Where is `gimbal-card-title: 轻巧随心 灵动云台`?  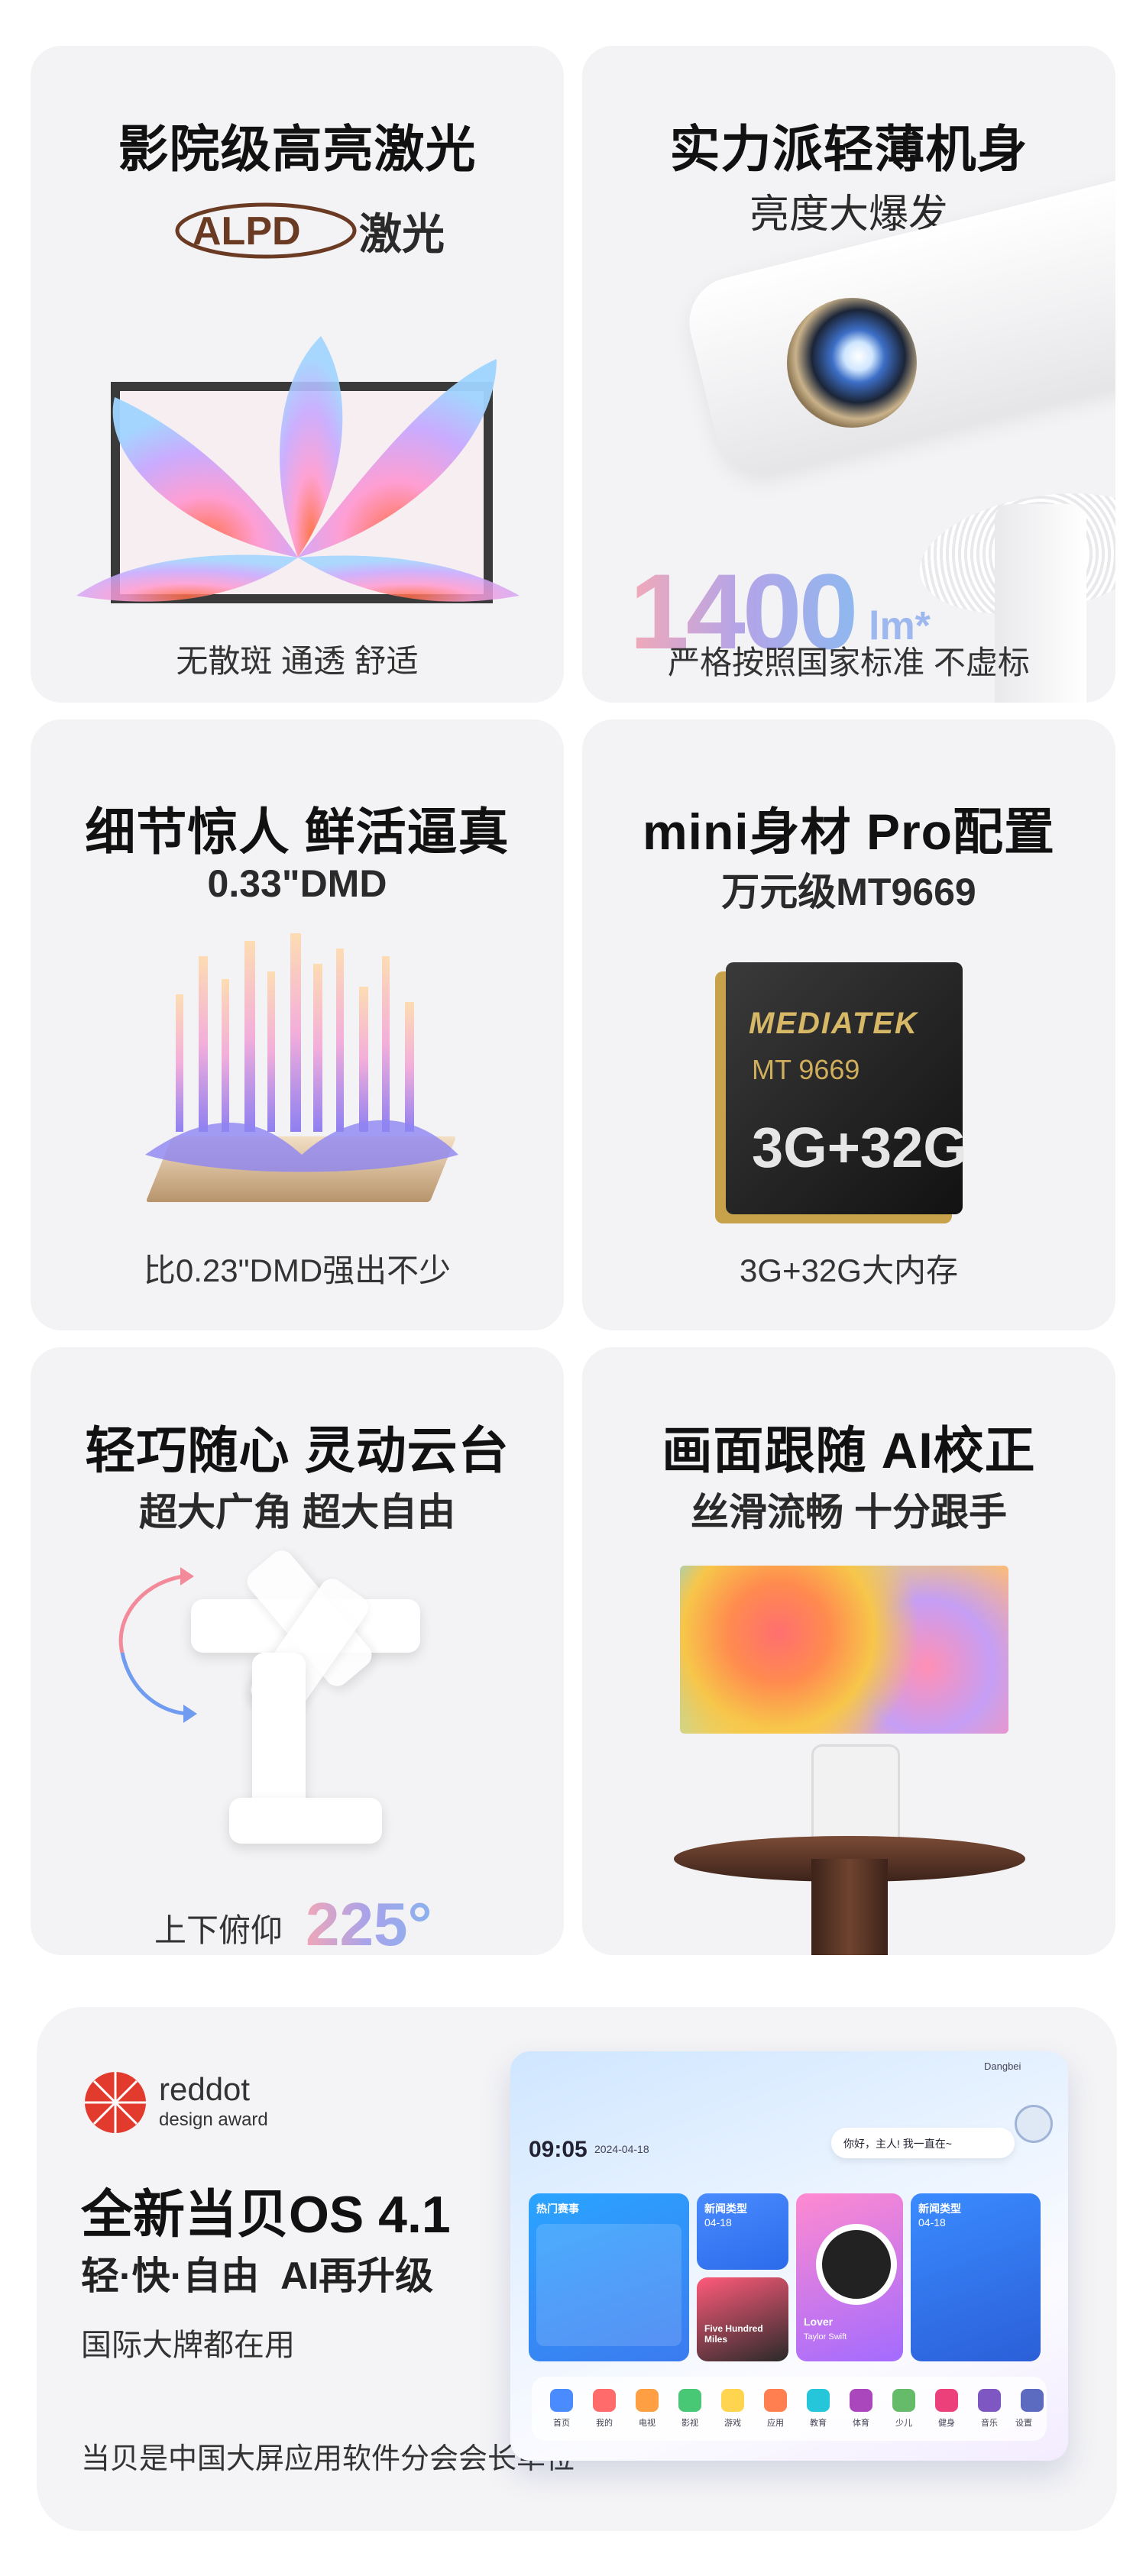 gimbal-card-title: 轻巧随心 灵动云台 is located at coordinates (297, 1450).